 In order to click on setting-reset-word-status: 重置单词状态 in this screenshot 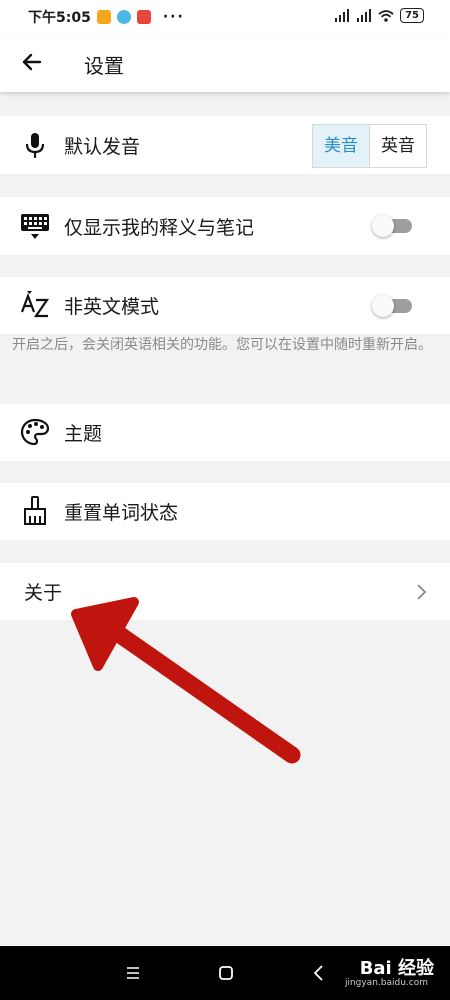, I will do `click(225, 511)`.